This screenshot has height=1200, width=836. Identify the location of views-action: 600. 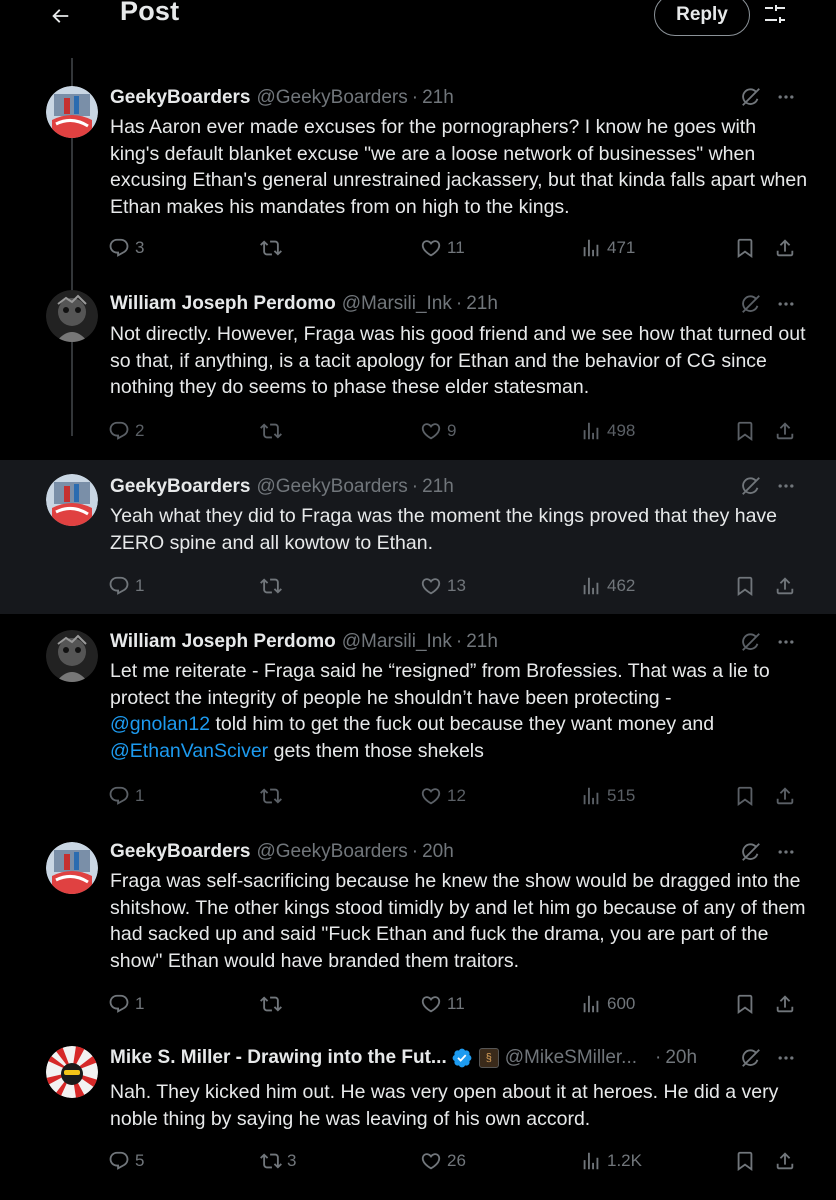
(607, 1004).